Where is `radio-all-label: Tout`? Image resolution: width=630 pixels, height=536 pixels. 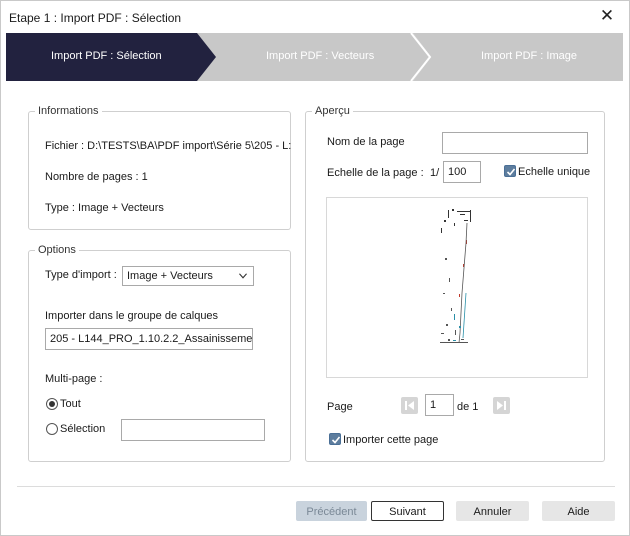
radio-all-label: Tout is located at coordinates (70, 404).